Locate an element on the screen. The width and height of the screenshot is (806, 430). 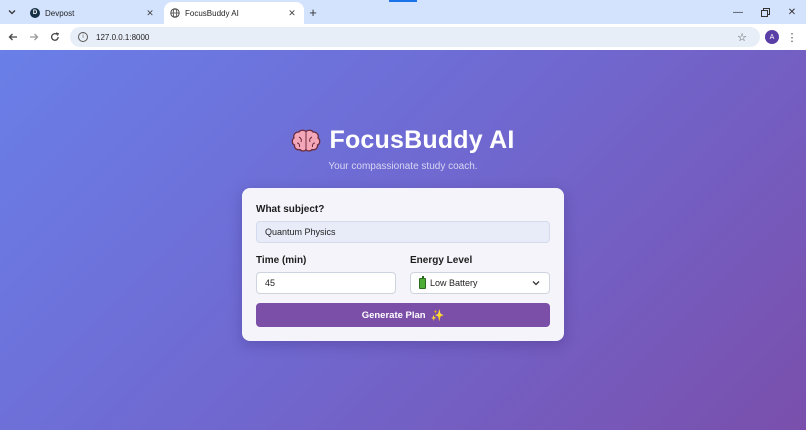
page-title: FocusBuddy AI is located at coordinates (422, 140).